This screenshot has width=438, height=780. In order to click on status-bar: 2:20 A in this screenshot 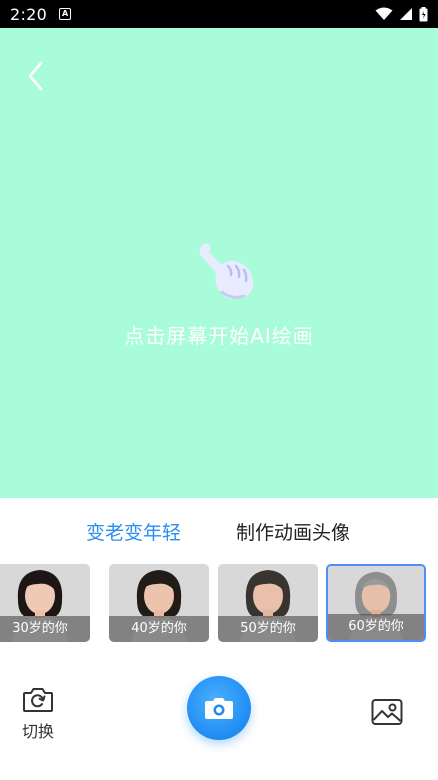, I will do `click(219, 14)`.